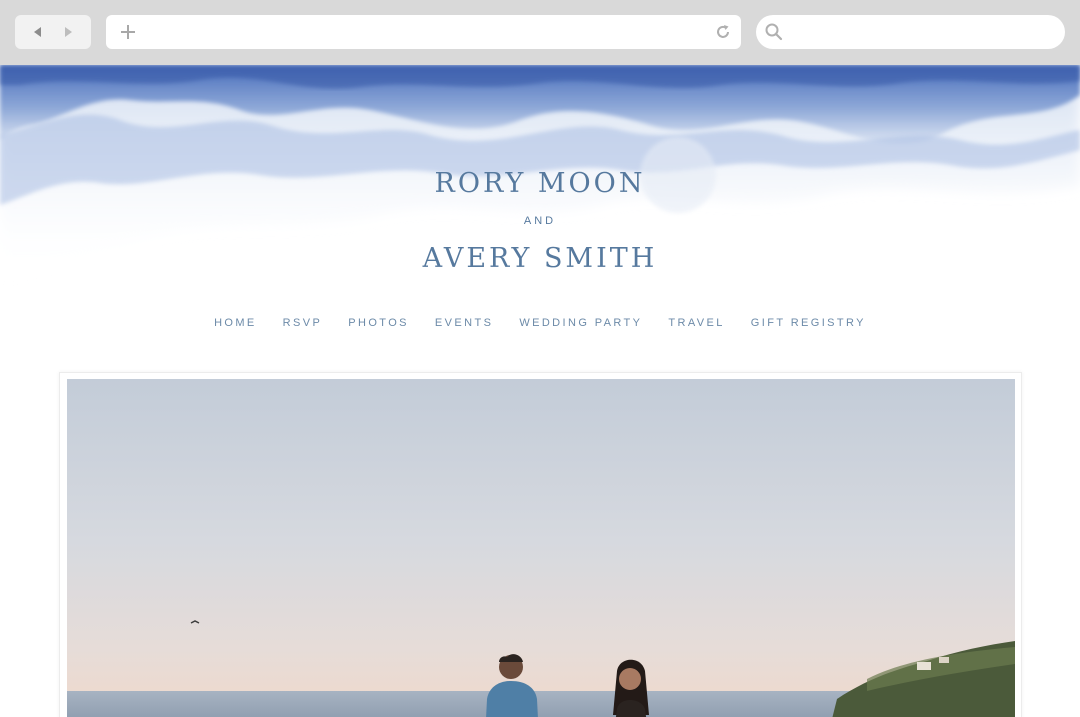 This screenshot has height=717, width=1080. I want to click on browser-chrome, so click(540, 32).